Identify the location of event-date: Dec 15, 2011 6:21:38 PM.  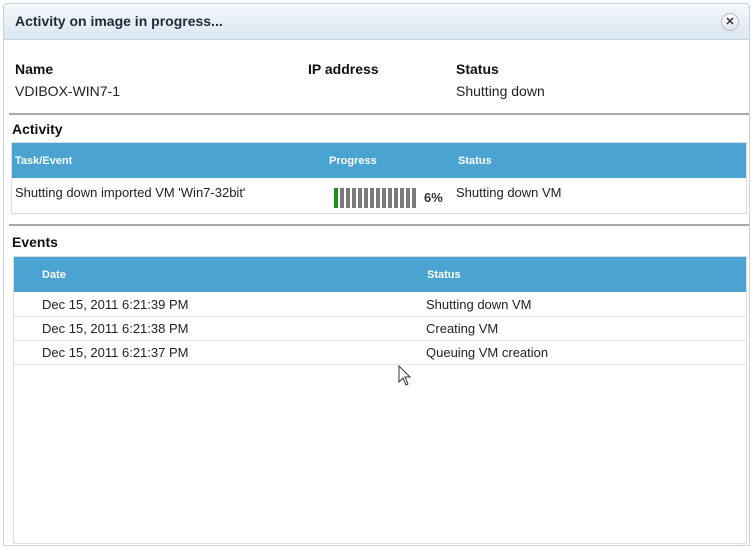
(115, 328).